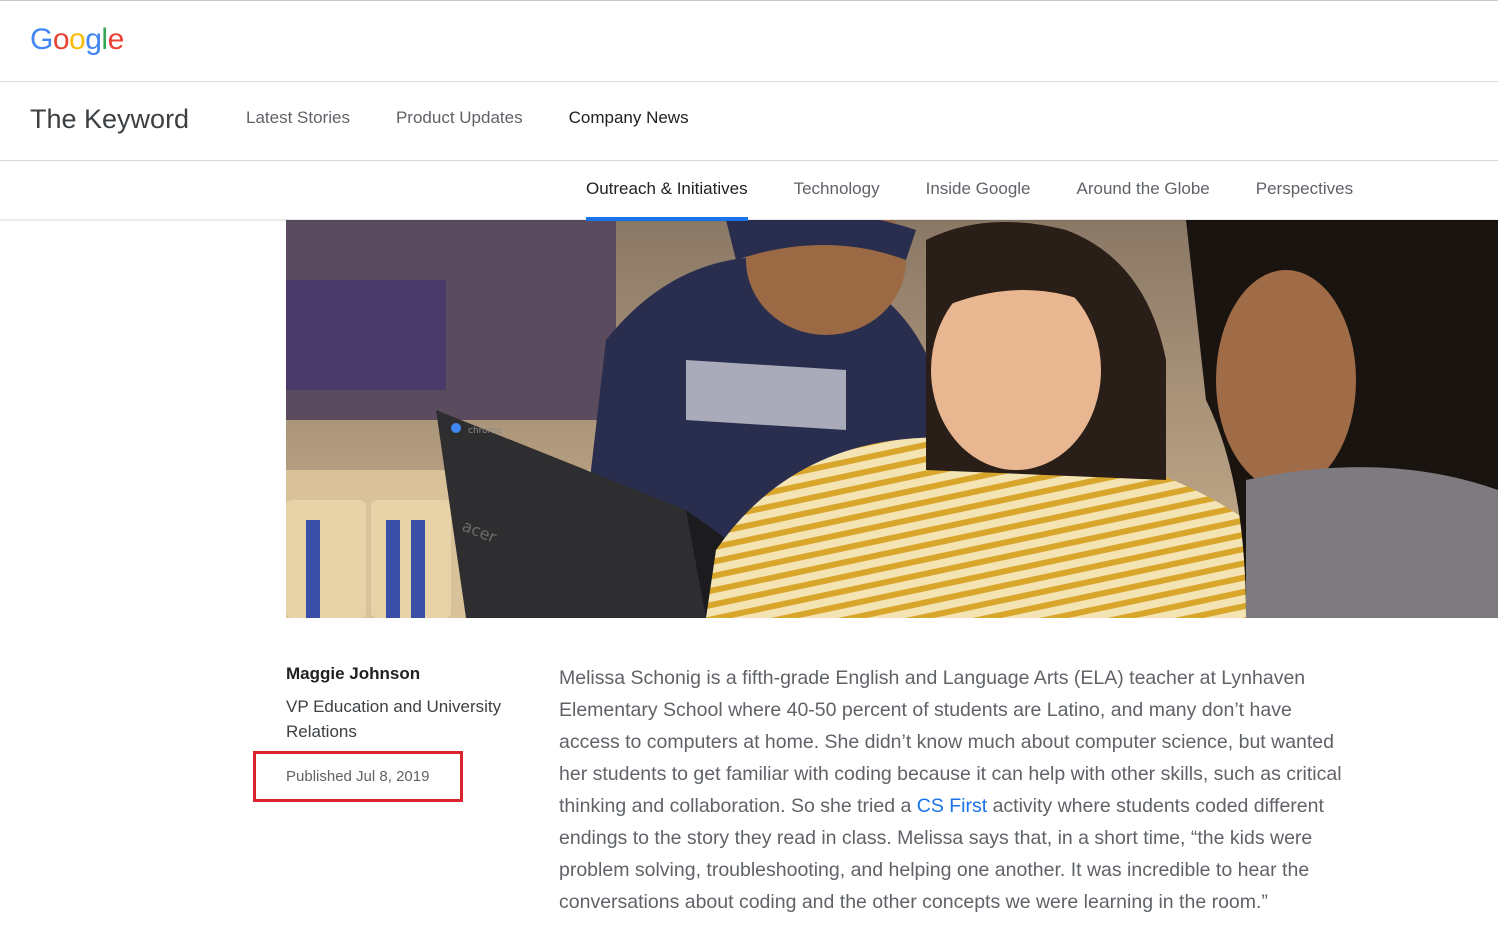  Describe the element at coordinates (837, 190) in the screenshot. I see `tab-technology: Technology` at that location.